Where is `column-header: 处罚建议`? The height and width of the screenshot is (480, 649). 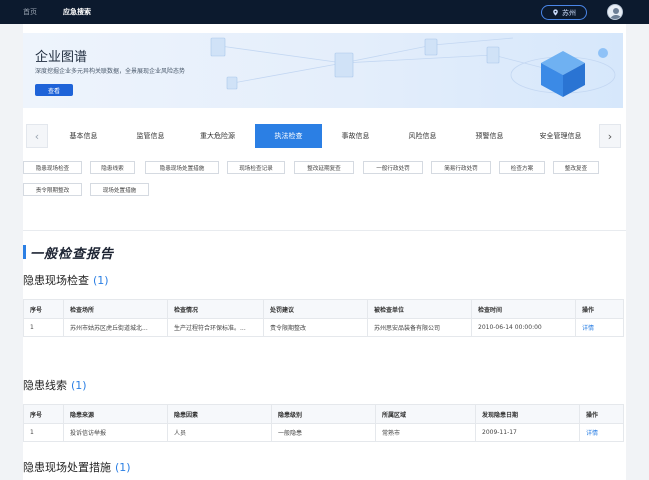
column-header: 处罚建议 is located at coordinates (315, 309).